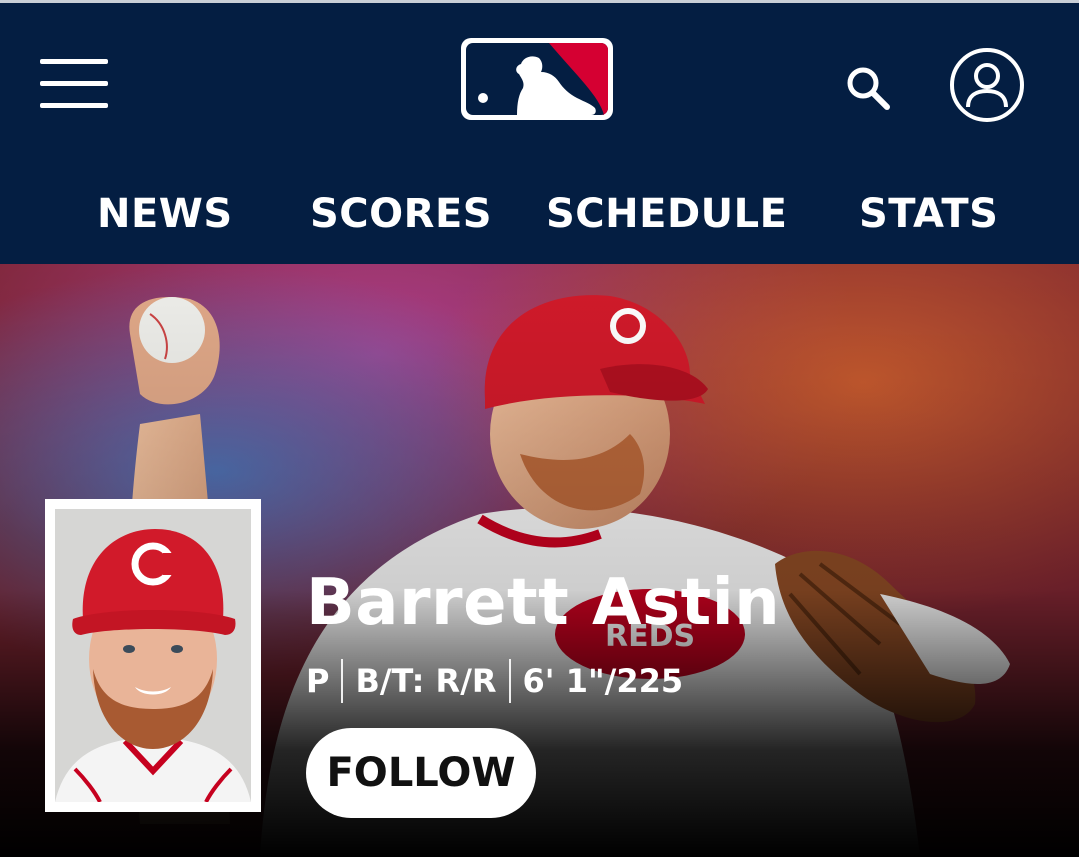 The height and width of the screenshot is (857, 1079). I want to click on player-headshot, so click(153, 655).